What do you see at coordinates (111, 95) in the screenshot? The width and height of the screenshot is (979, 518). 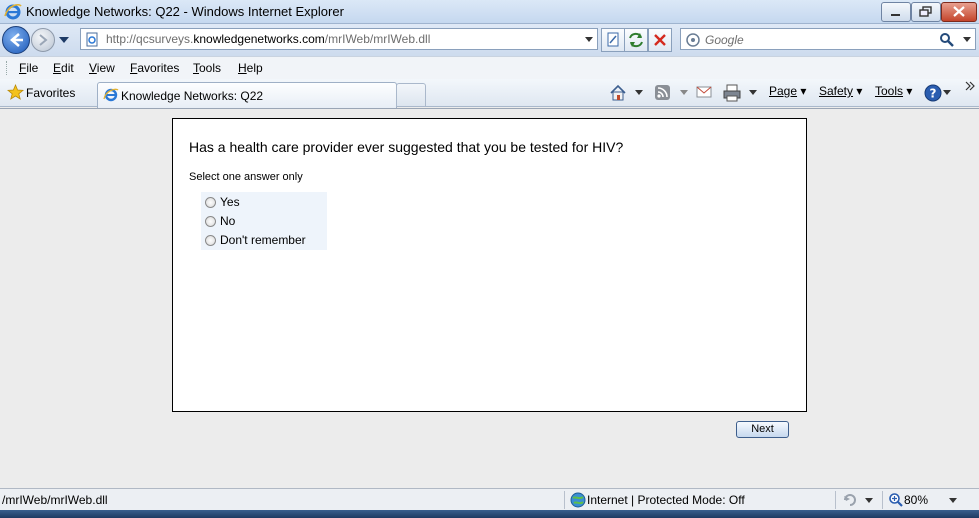 I see `tab-page-icon` at bounding box center [111, 95].